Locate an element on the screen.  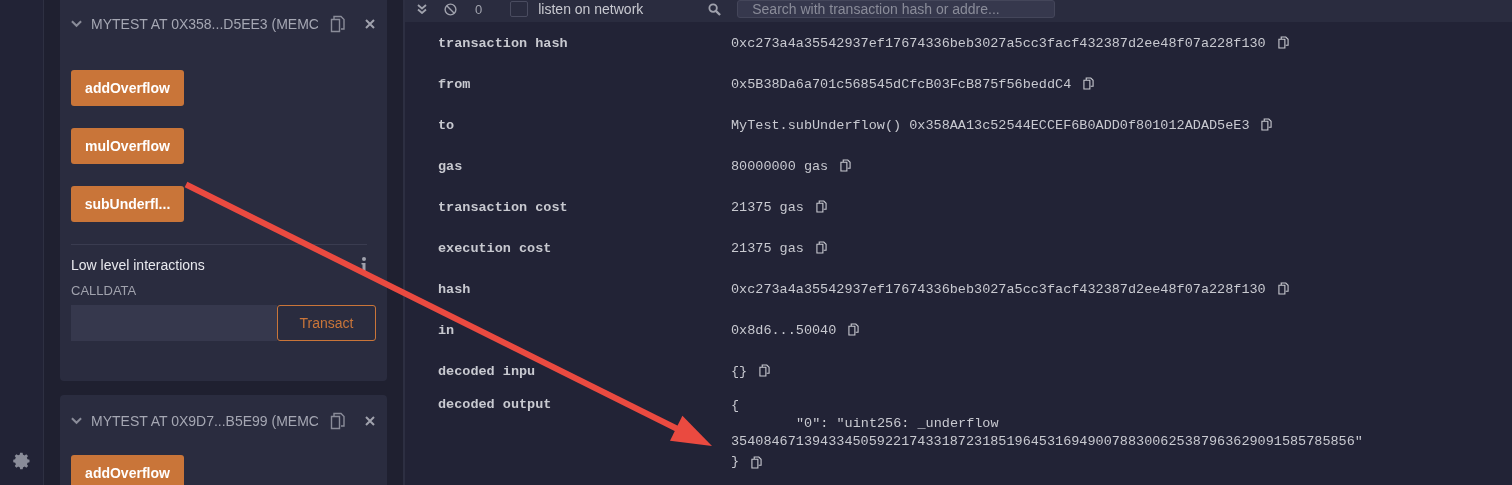
field-value: 0x8d6...50040 is located at coordinates (784, 330).